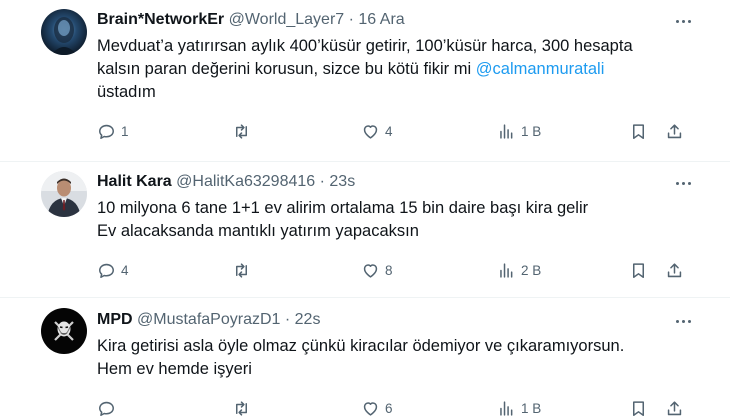 This screenshot has width=730, height=420. What do you see at coordinates (134, 181) in the screenshot?
I see `display-name: Halit Kara` at bounding box center [134, 181].